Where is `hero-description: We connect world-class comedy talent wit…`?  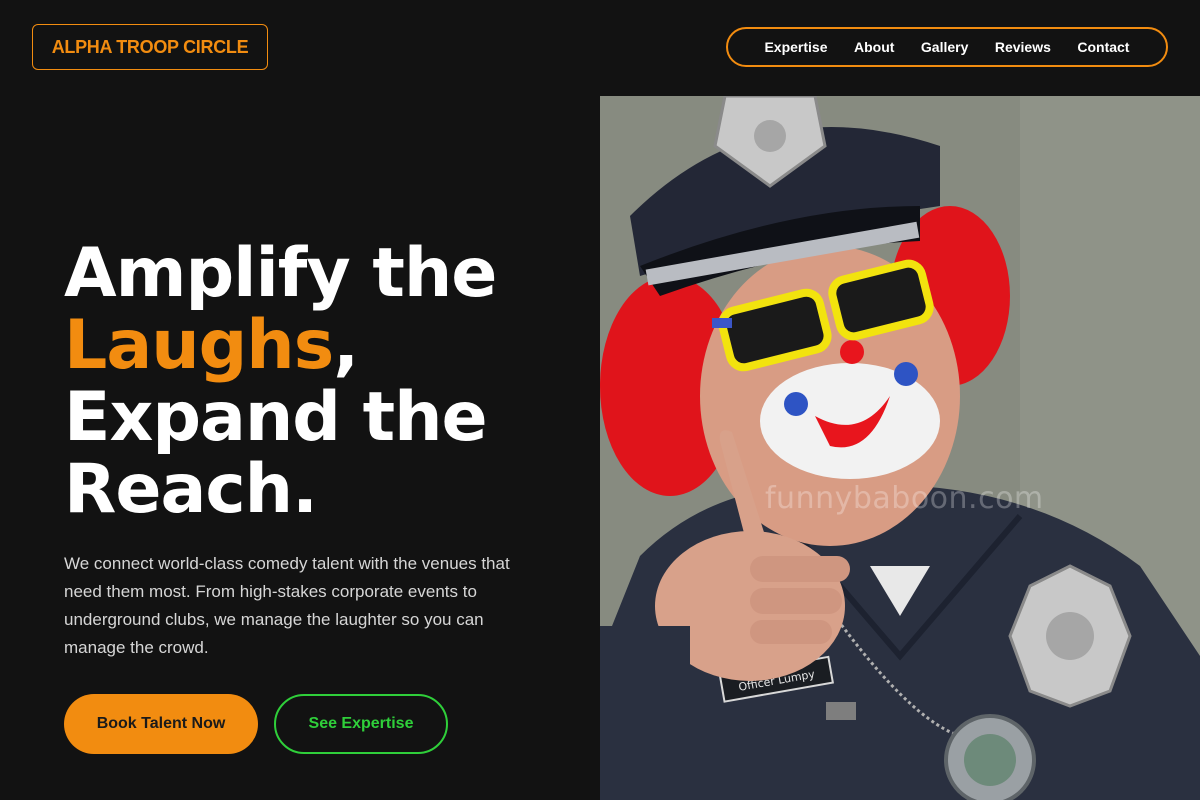
hero-description: We connect world-class comedy talent wit… is located at coordinates (287, 605).